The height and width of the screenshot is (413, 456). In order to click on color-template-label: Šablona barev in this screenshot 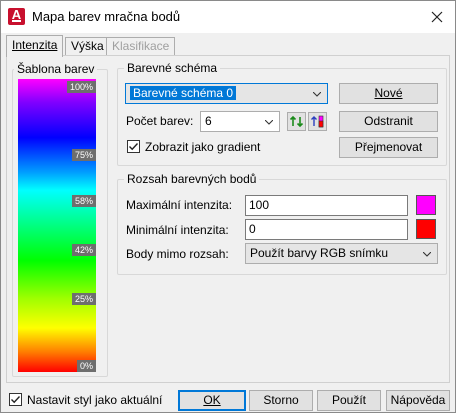, I will do `click(56, 69)`.